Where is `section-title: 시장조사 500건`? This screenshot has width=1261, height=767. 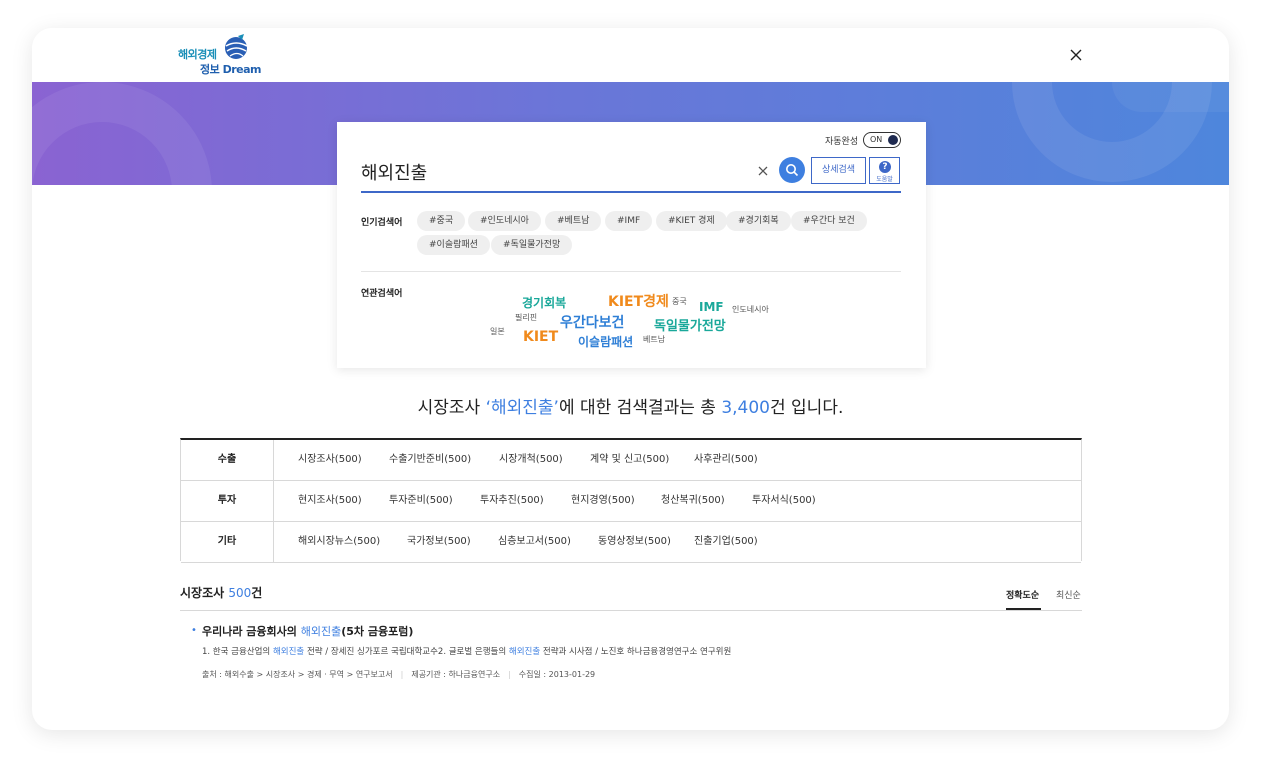
section-title: 시장조사 500건 is located at coordinates (221, 592).